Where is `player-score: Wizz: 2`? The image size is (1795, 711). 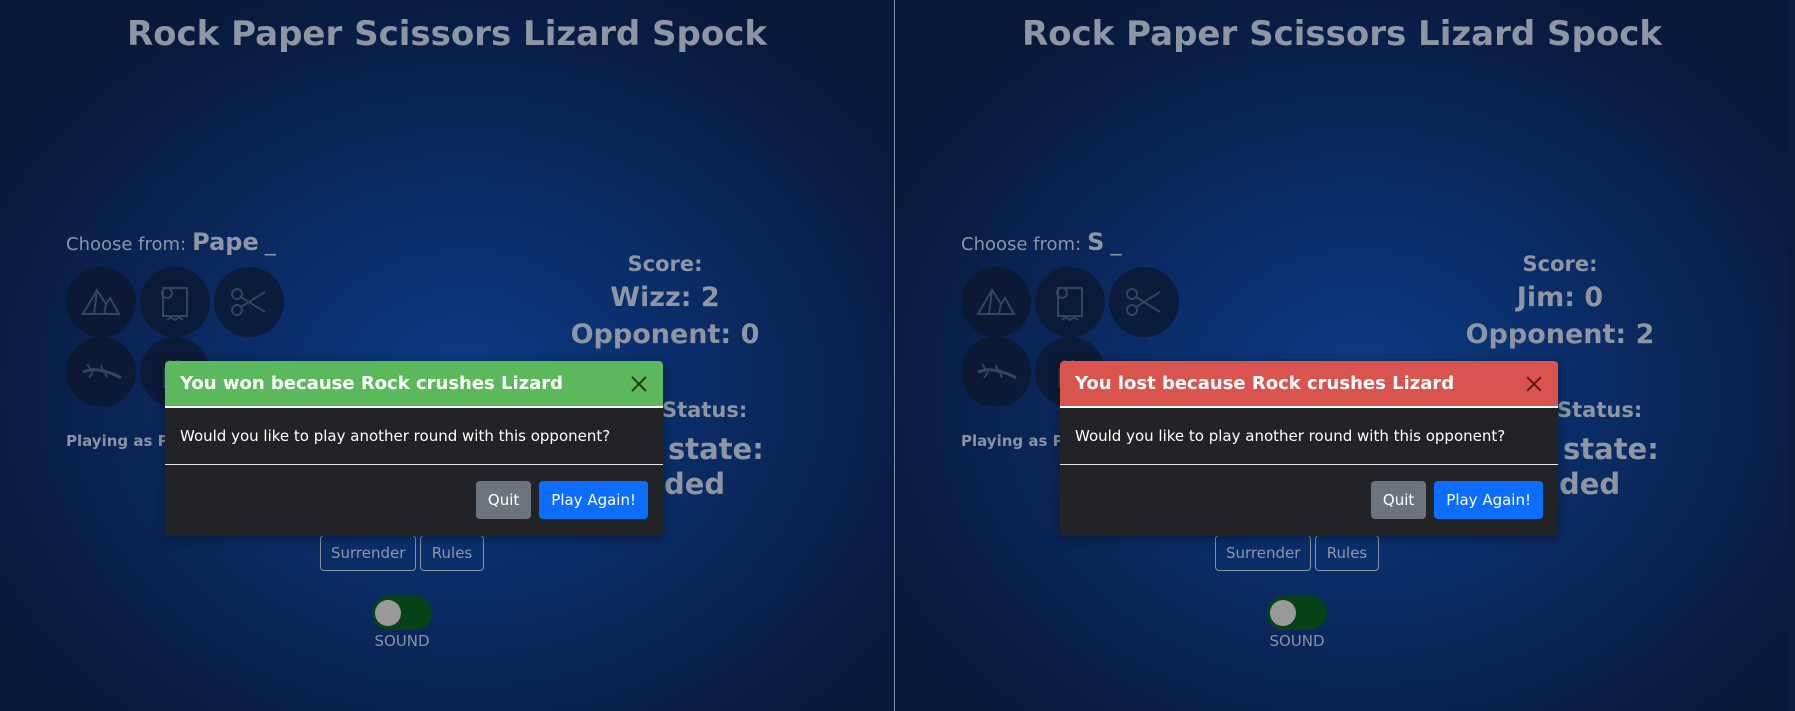 player-score: Wizz: 2 is located at coordinates (665, 297).